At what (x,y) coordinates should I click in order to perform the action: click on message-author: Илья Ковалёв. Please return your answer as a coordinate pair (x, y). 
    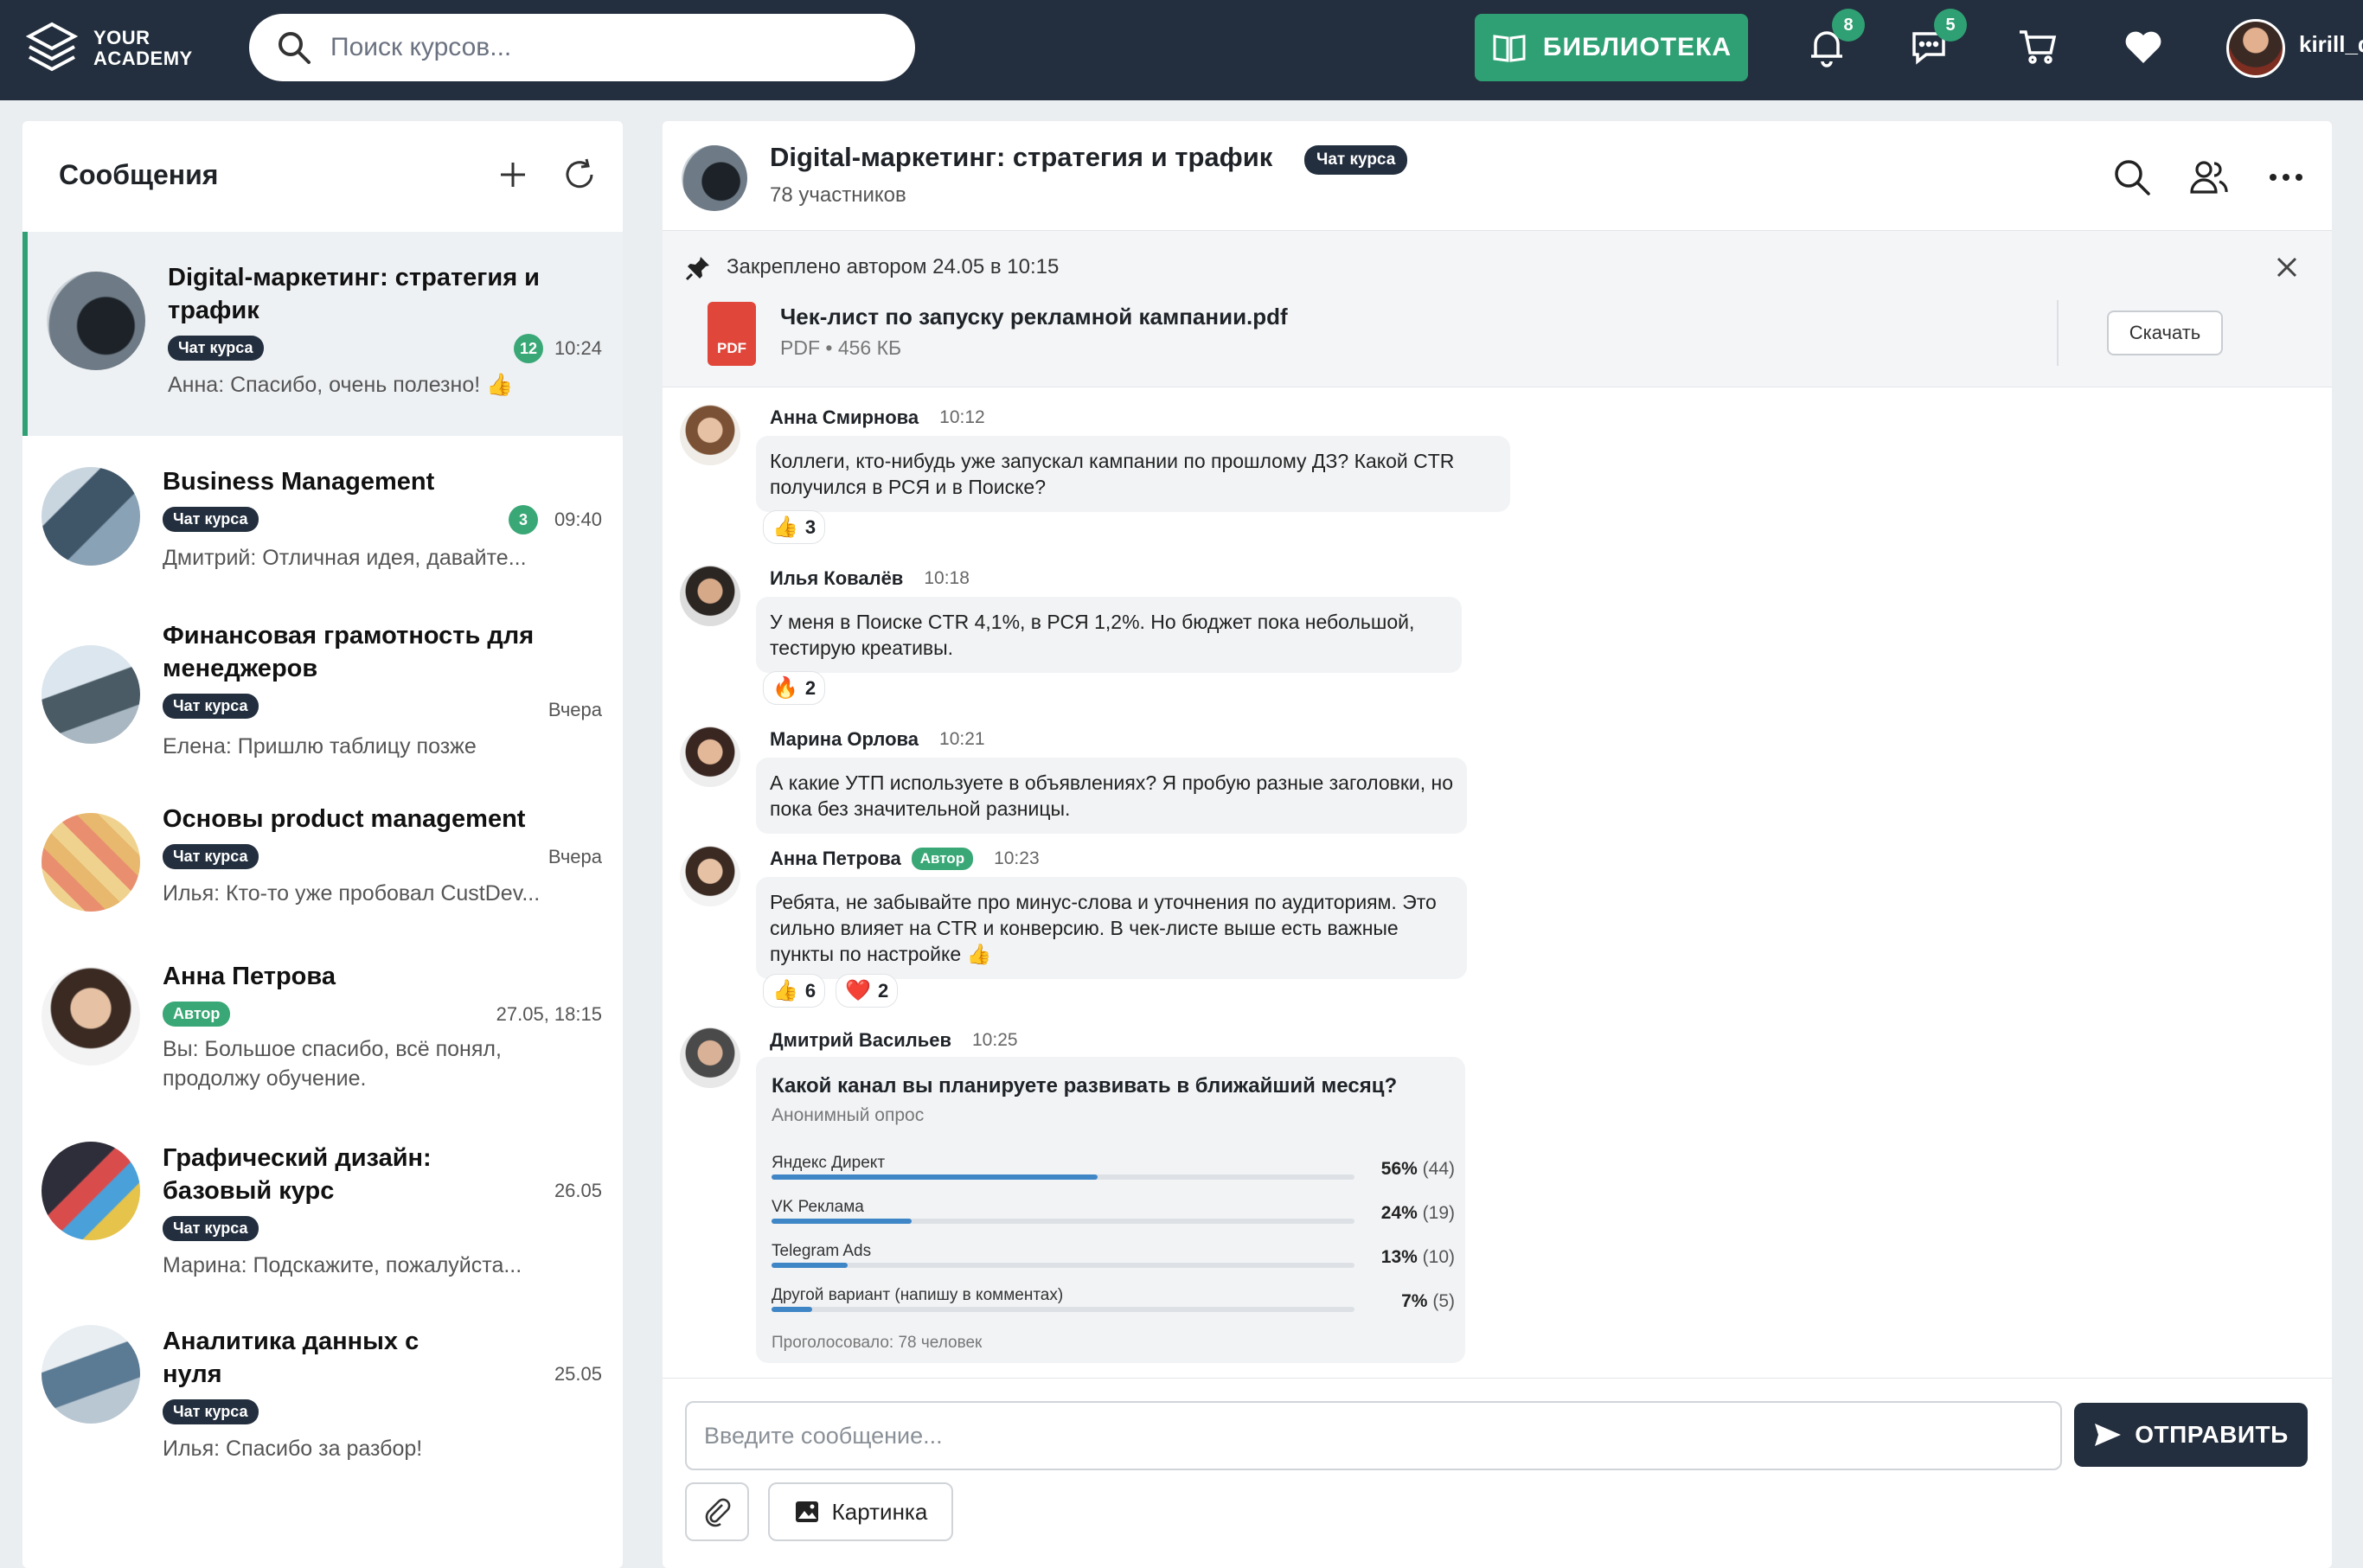
    Looking at the image, I should click on (837, 578).